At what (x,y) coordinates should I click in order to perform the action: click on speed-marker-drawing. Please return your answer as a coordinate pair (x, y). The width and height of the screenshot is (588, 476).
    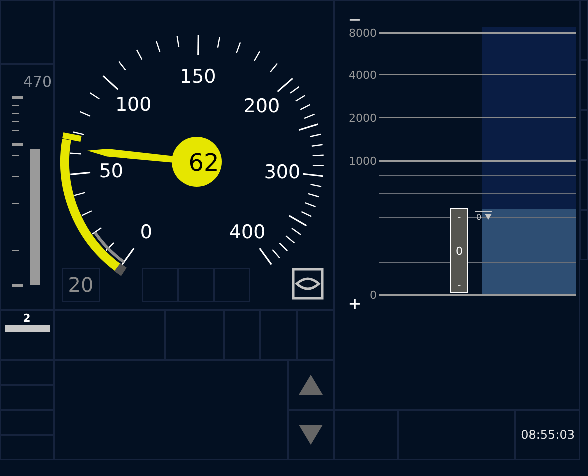
    Looking at the image, I should click on (483, 215).